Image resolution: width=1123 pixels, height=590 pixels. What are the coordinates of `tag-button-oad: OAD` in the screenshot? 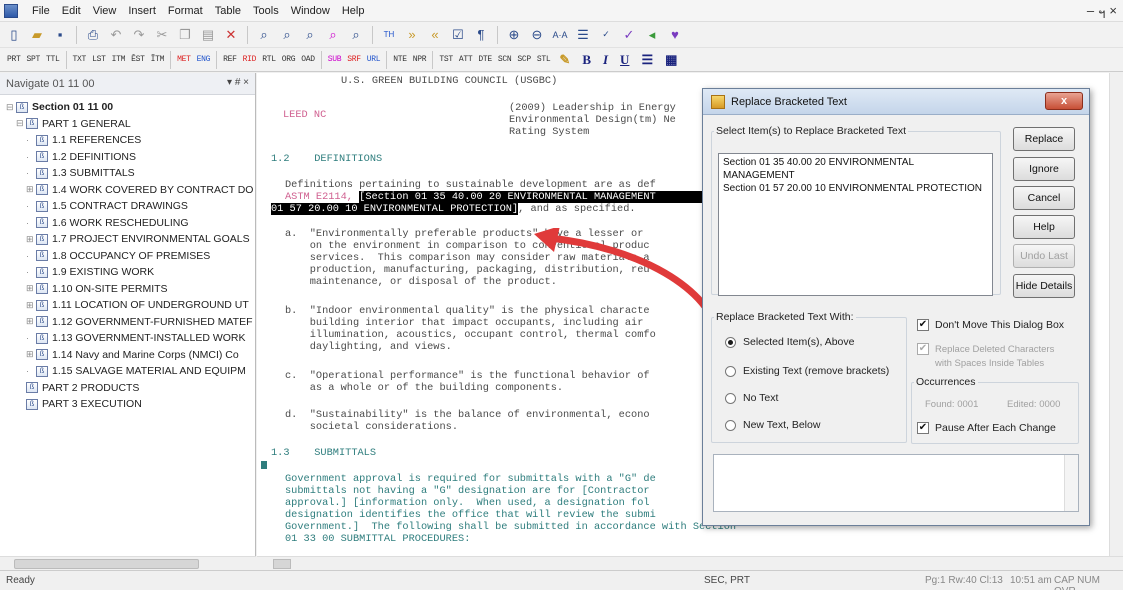 It's located at (308, 59).